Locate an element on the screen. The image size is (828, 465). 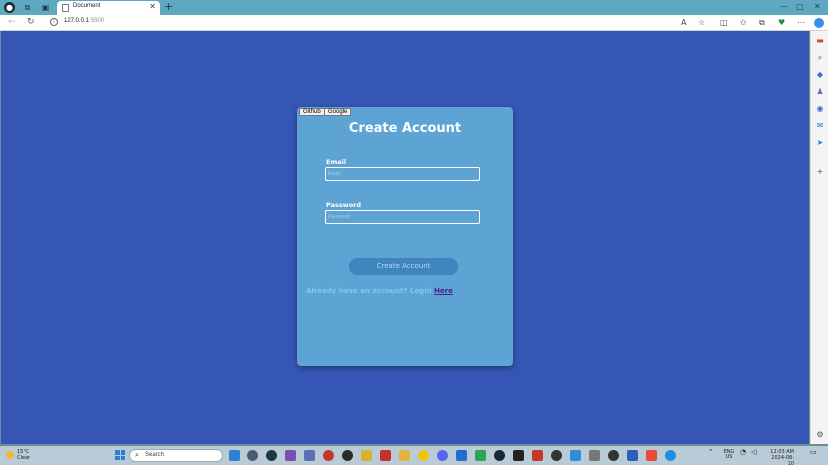
people-icon: ♟ is located at coordinates (820, 92).